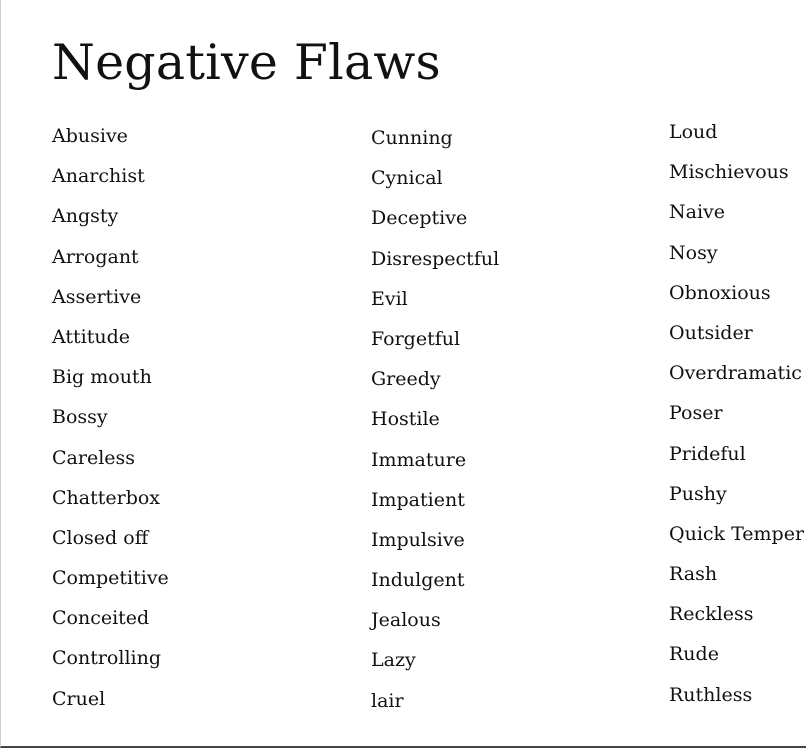 This screenshot has height=748, width=806. Describe the element at coordinates (94, 457) in the screenshot. I see `list-item: Careless` at that location.